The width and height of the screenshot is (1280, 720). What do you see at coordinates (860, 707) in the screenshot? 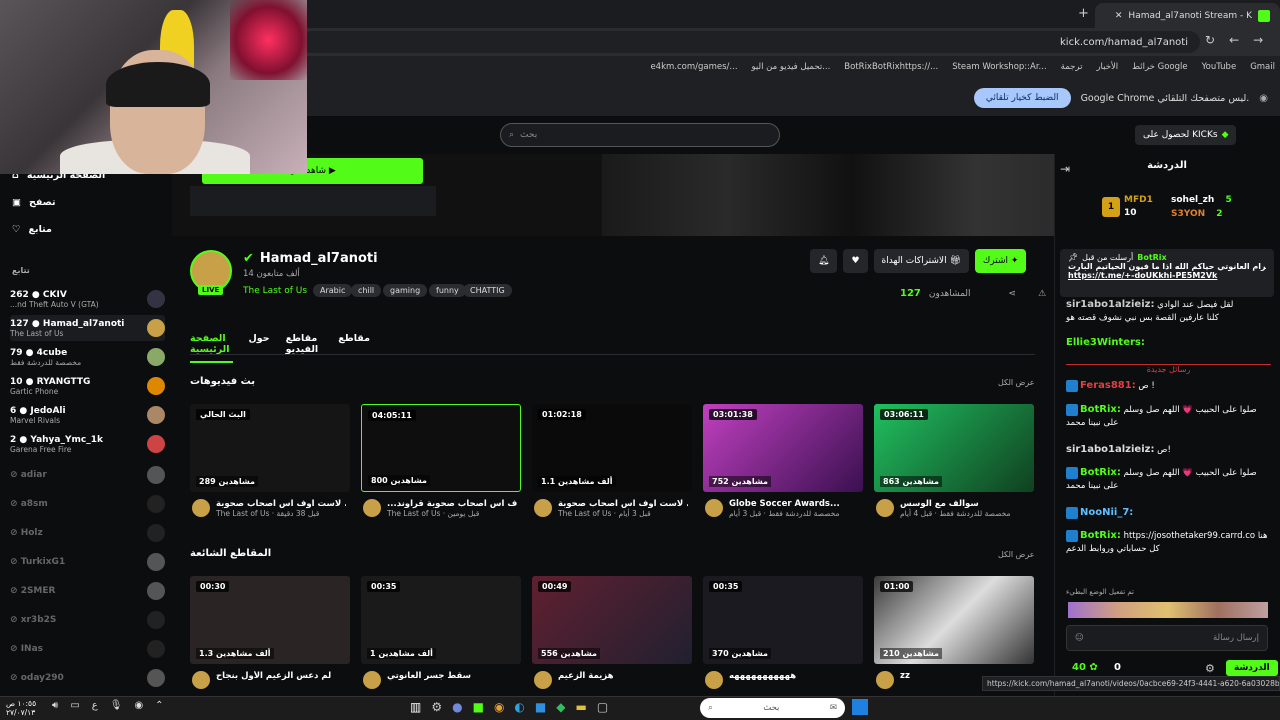
I see `windows-start-icon` at bounding box center [860, 707].